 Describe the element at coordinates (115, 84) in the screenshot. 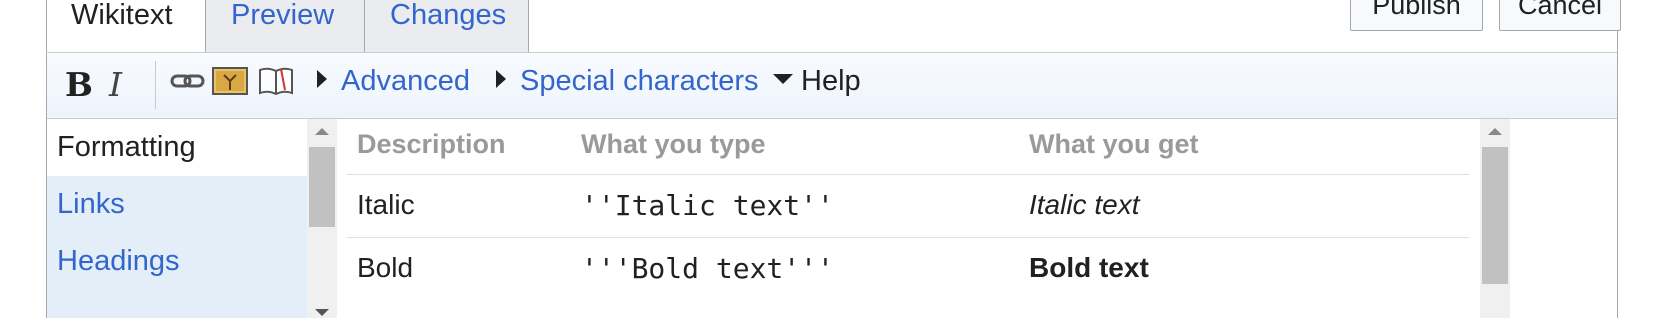

I see `italic-button: I` at that location.